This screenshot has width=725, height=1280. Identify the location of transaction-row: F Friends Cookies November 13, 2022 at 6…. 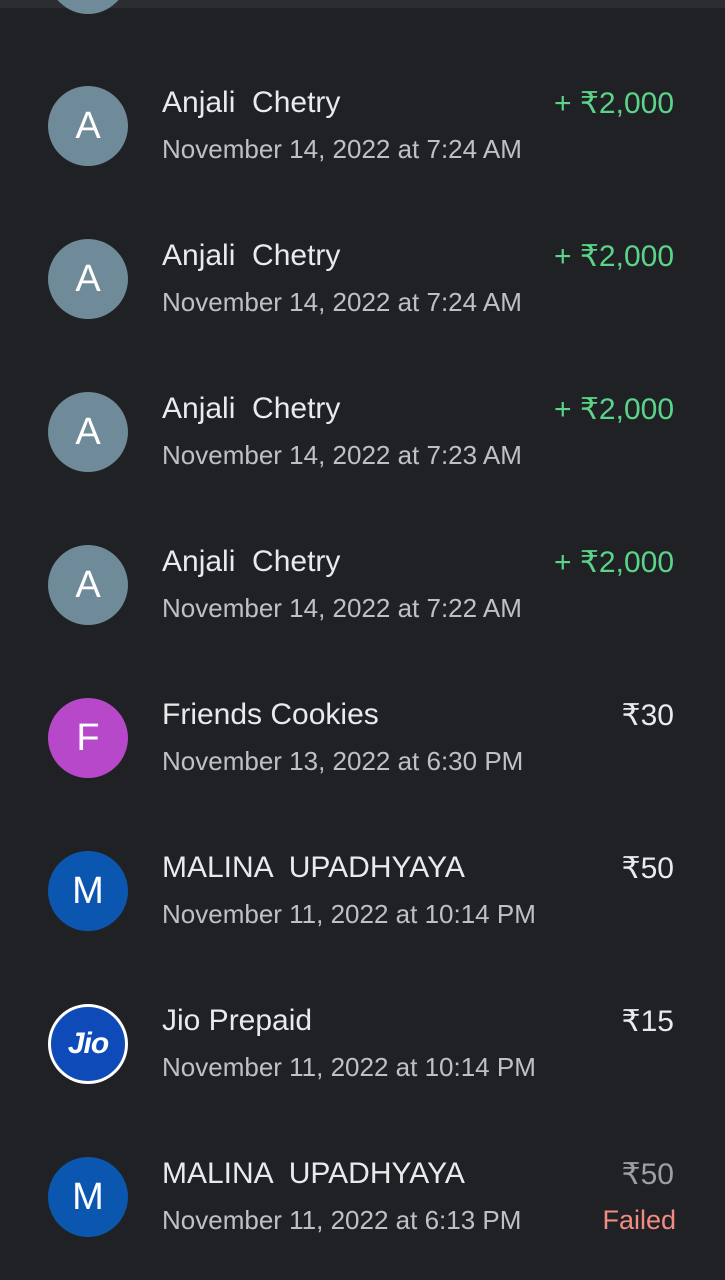
(362, 740).